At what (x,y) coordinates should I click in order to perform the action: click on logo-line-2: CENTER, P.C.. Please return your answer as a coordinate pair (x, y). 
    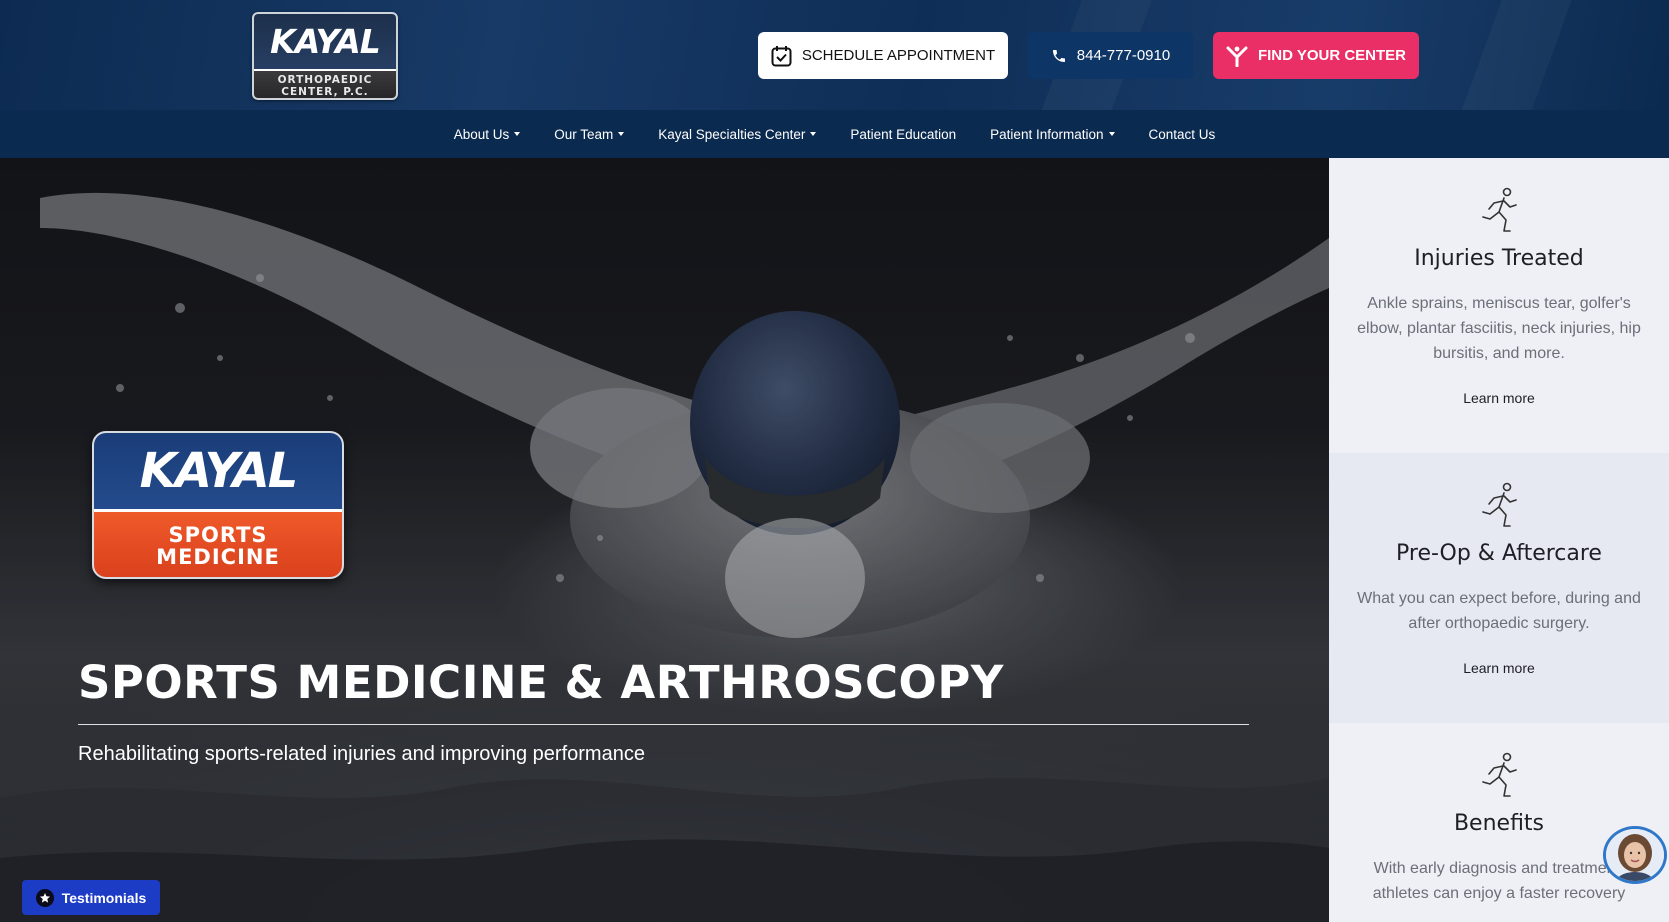
    Looking at the image, I should click on (325, 91).